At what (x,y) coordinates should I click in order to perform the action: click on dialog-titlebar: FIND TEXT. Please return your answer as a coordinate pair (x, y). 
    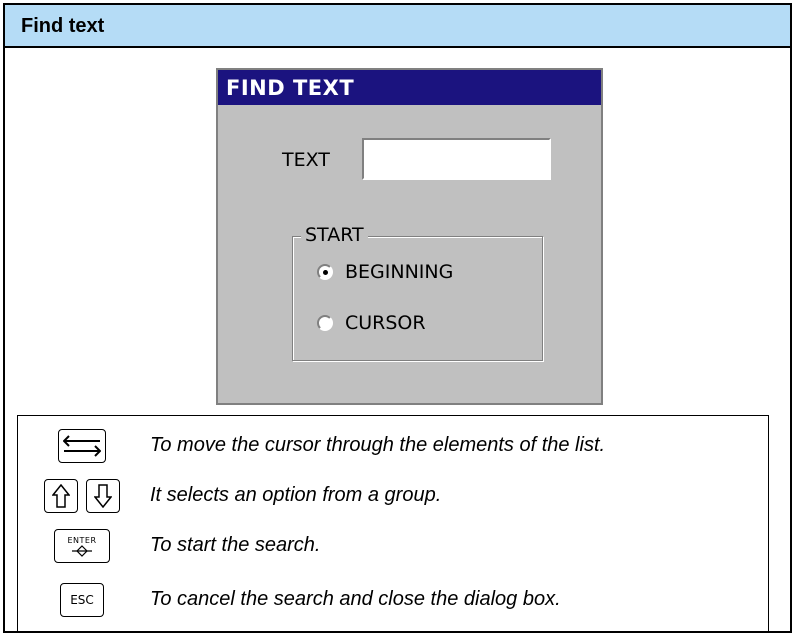
    Looking at the image, I should click on (409, 87).